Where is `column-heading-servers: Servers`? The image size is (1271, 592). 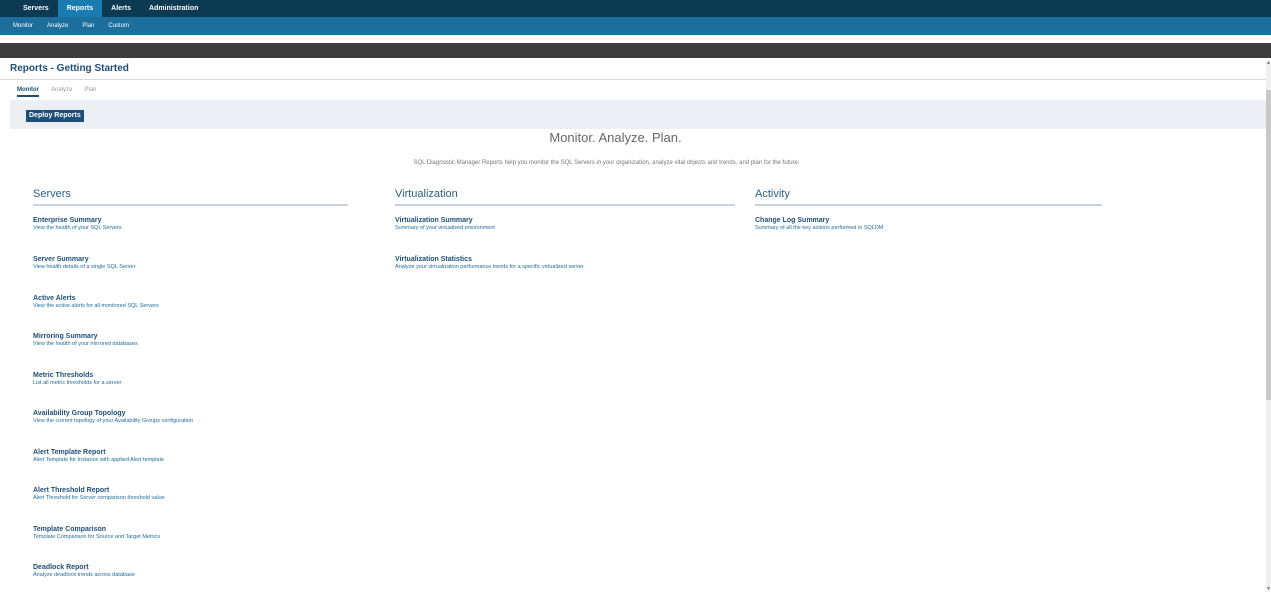
column-heading-servers: Servers is located at coordinates (190, 197).